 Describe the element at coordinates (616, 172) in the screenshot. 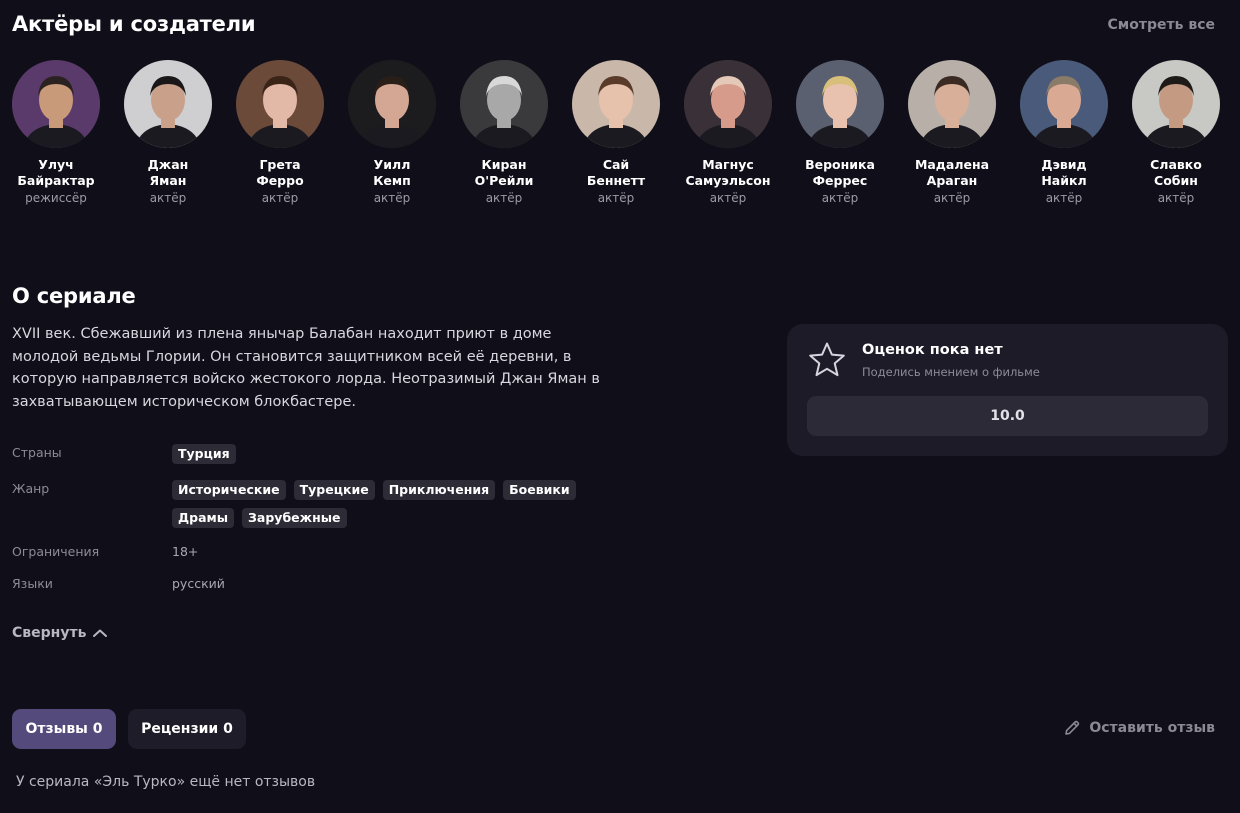

I see `cast-member-name: Сай Беннетт` at that location.